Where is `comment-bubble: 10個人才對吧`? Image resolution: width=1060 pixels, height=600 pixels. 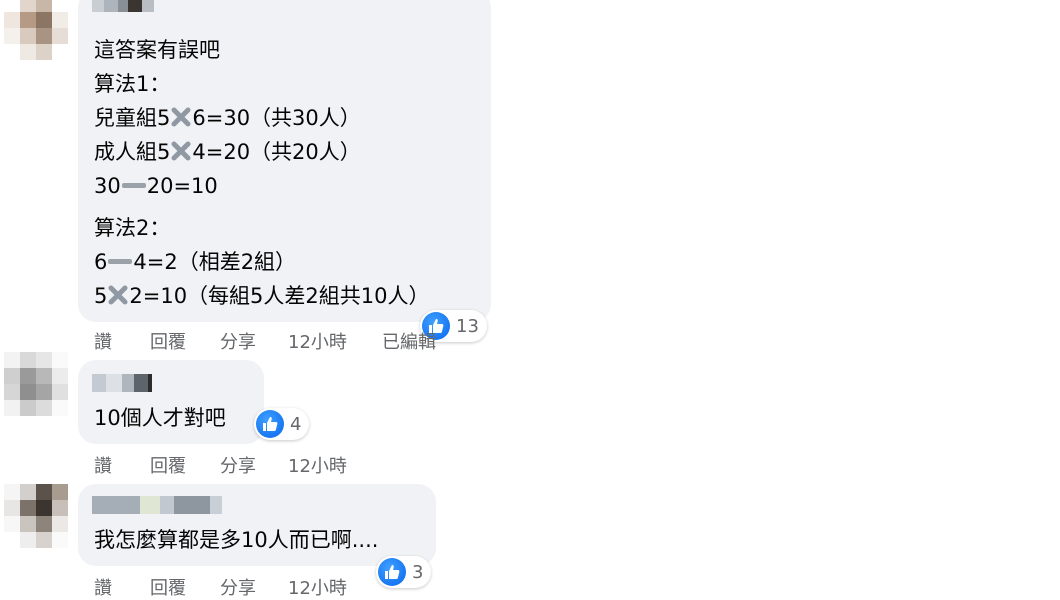 comment-bubble: 10個人才對吧 is located at coordinates (171, 402).